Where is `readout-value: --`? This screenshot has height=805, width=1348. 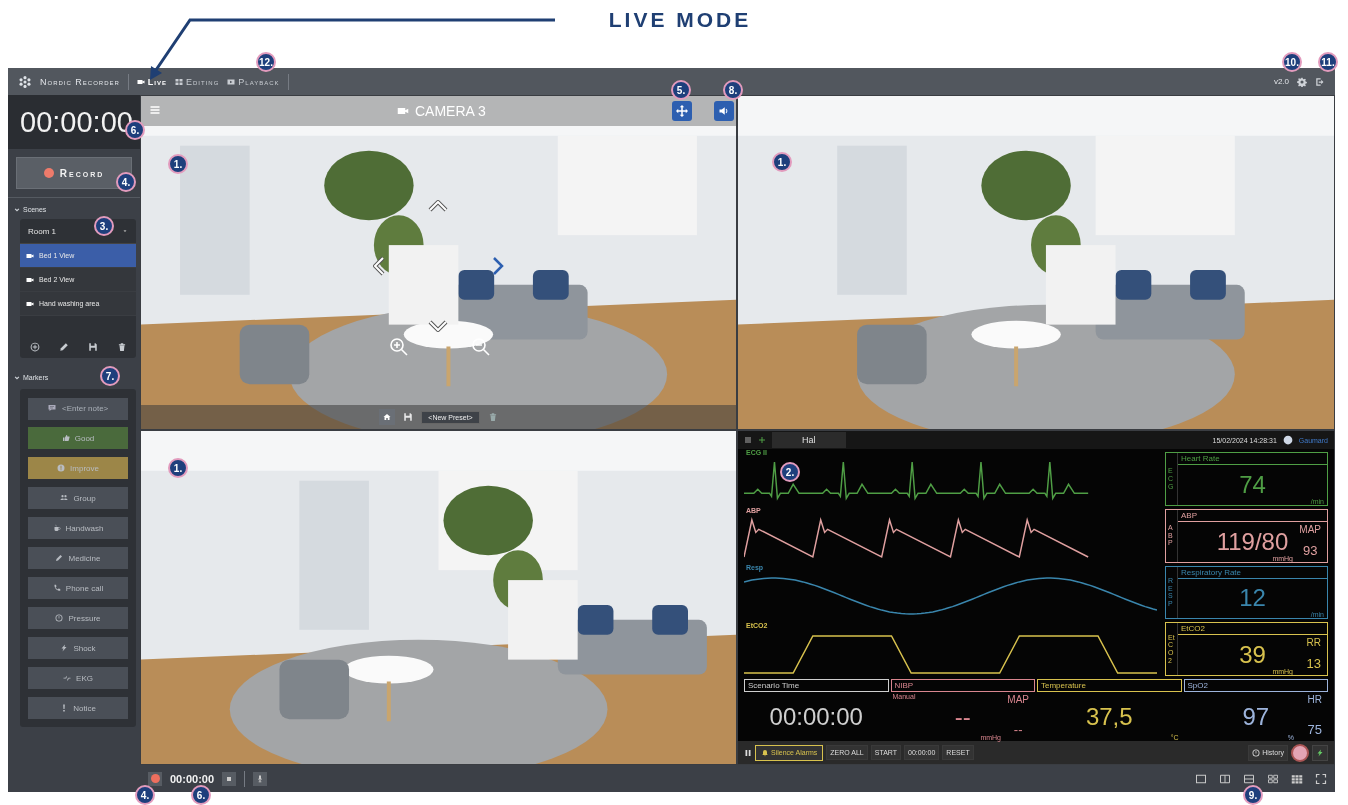
readout-value: -- is located at coordinates (962, 716).